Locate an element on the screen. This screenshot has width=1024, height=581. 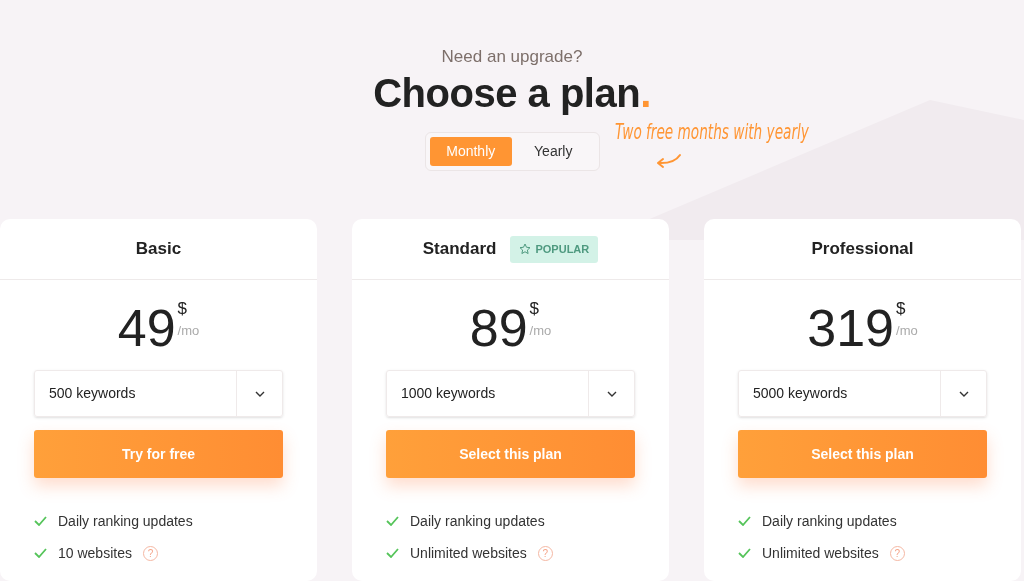
price: 319 is located at coordinates (851, 328).